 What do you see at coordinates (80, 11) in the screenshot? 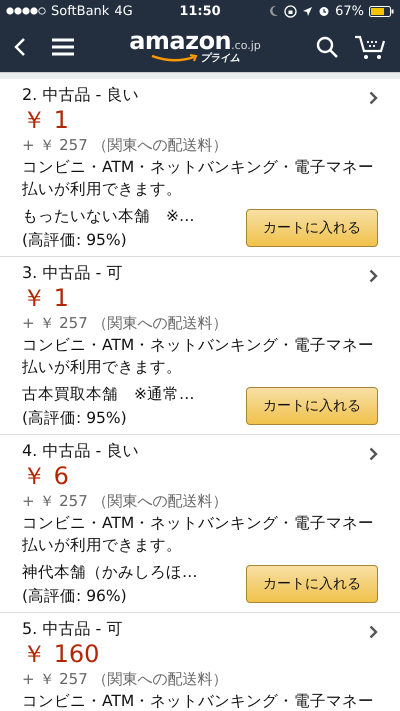
I see `carrier-name: SoftBank` at bounding box center [80, 11].